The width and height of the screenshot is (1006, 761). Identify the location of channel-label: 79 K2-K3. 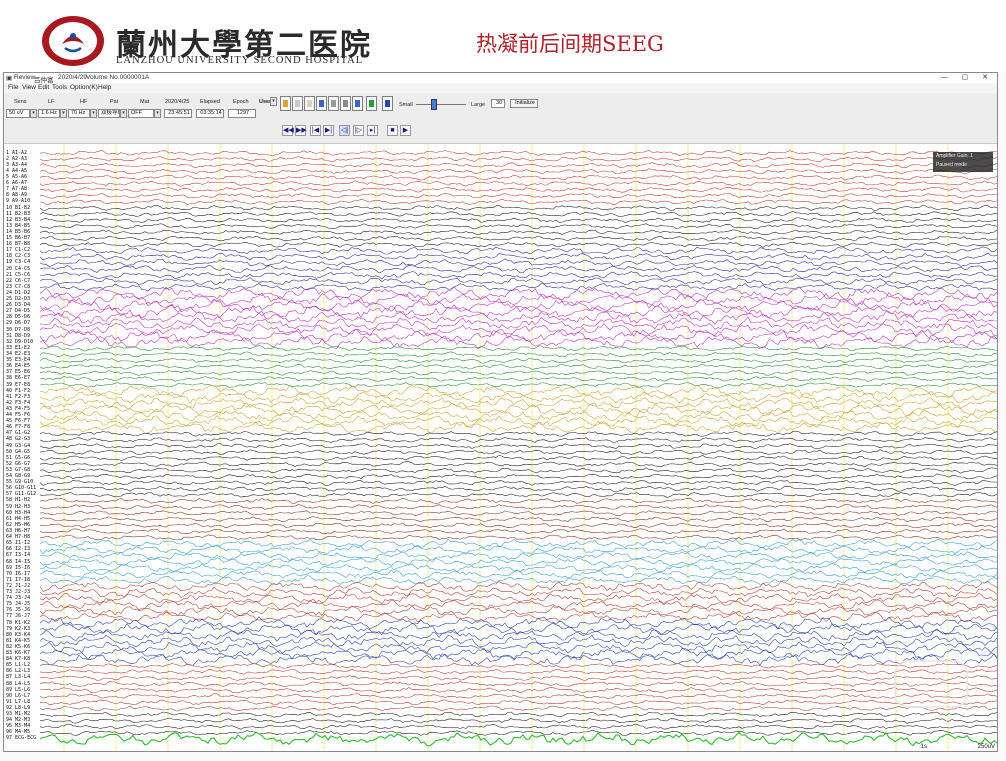
(18, 629).